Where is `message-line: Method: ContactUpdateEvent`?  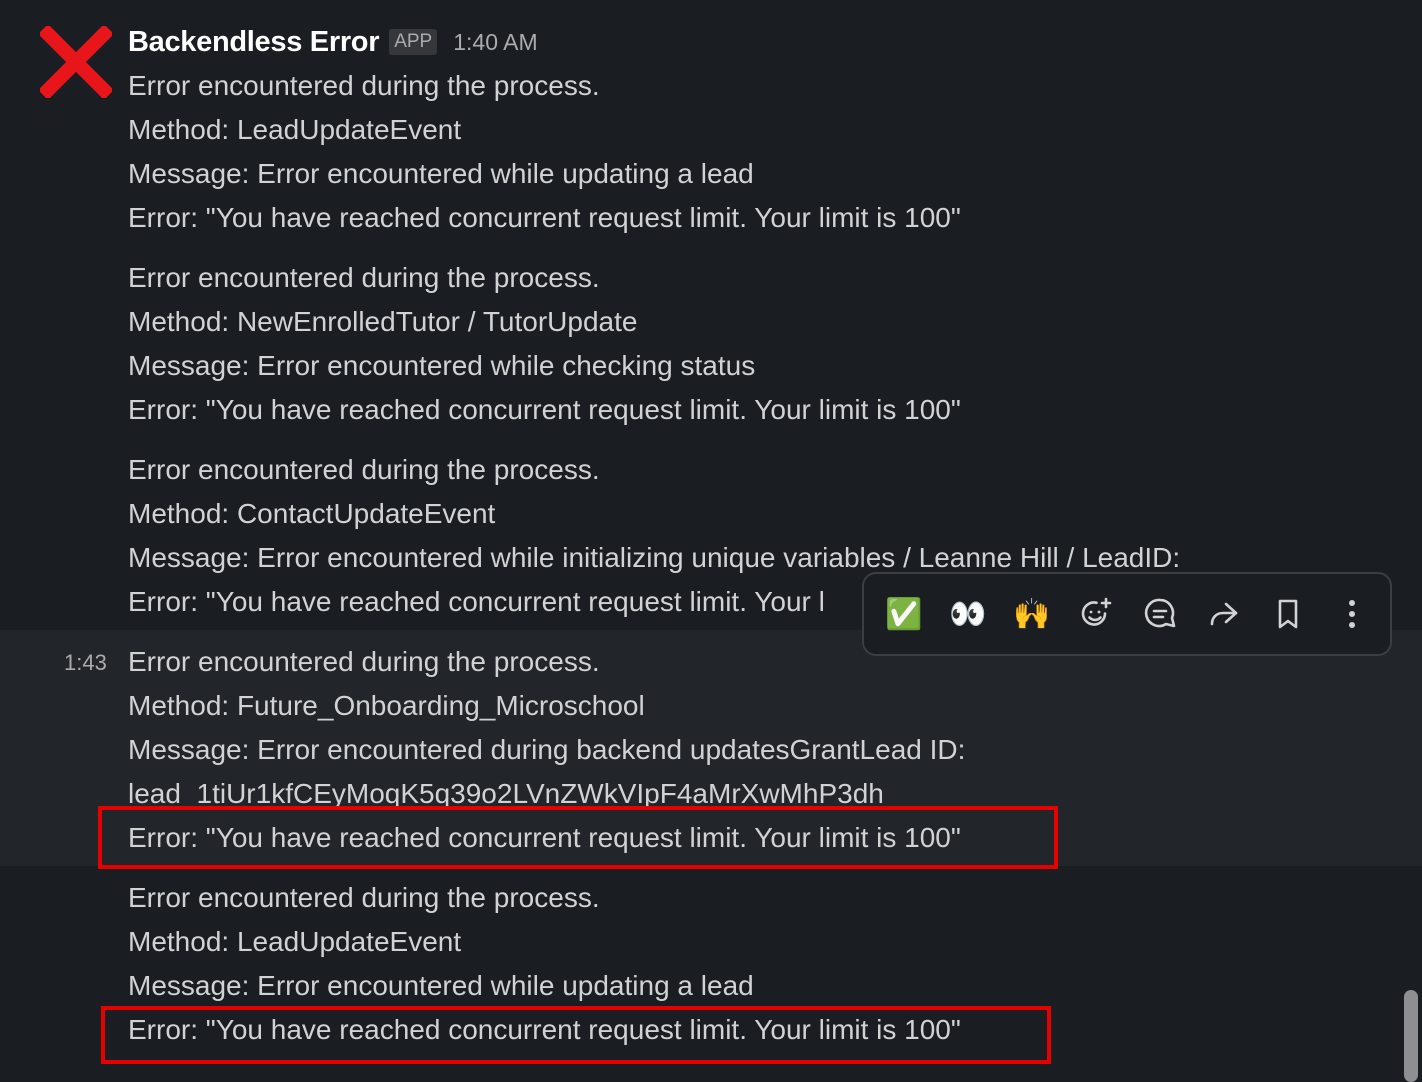
message-line: Method: ContactUpdateEvent is located at coordinates (312, 513).